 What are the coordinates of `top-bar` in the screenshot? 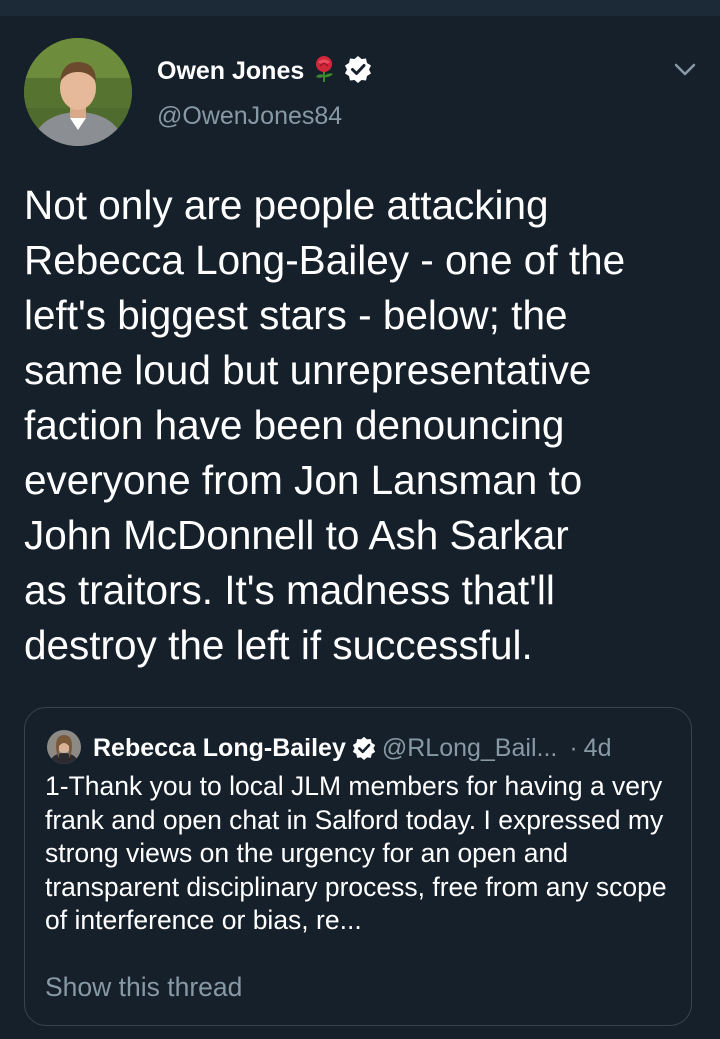 It's located at (360, 8).